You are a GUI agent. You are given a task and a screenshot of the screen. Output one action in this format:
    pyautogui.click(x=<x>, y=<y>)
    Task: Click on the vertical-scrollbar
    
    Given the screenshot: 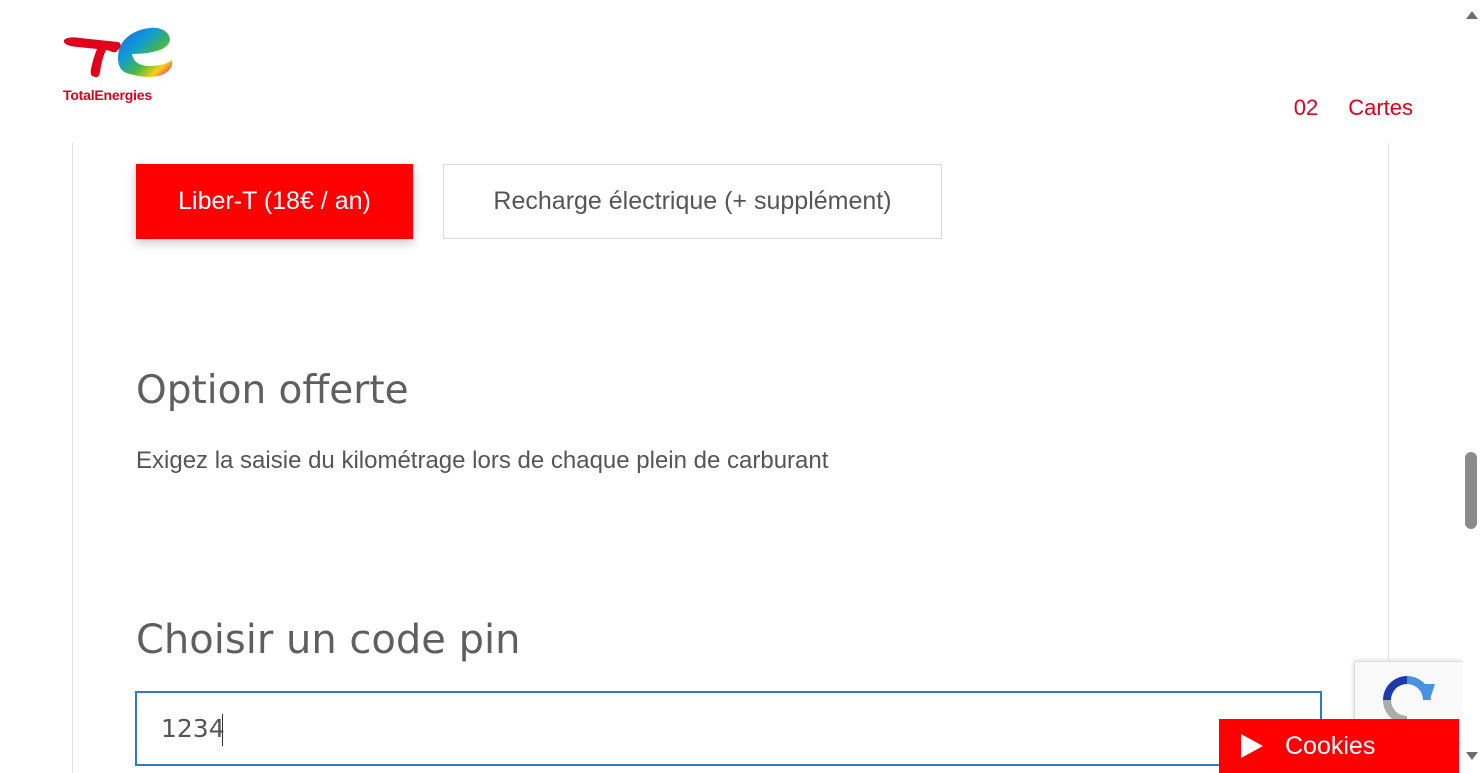 What is the action you would take?
    pyautogui.click(x=1472, y=386)
    